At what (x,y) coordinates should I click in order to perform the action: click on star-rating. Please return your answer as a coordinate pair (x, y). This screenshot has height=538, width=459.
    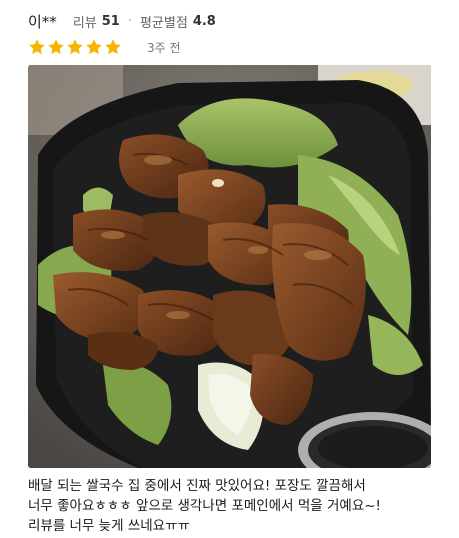
    Looking at the image, I should click on (75, 47).